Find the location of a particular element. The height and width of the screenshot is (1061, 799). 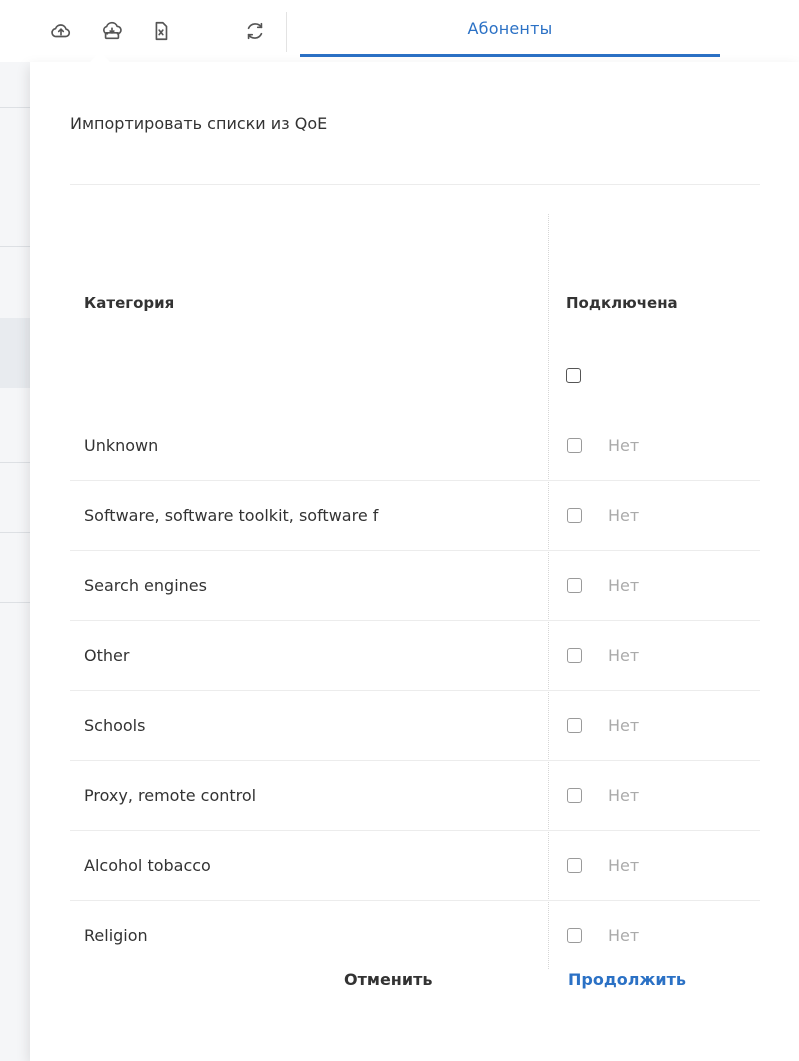

row-category: Schools is located at coordinates (115, 725).